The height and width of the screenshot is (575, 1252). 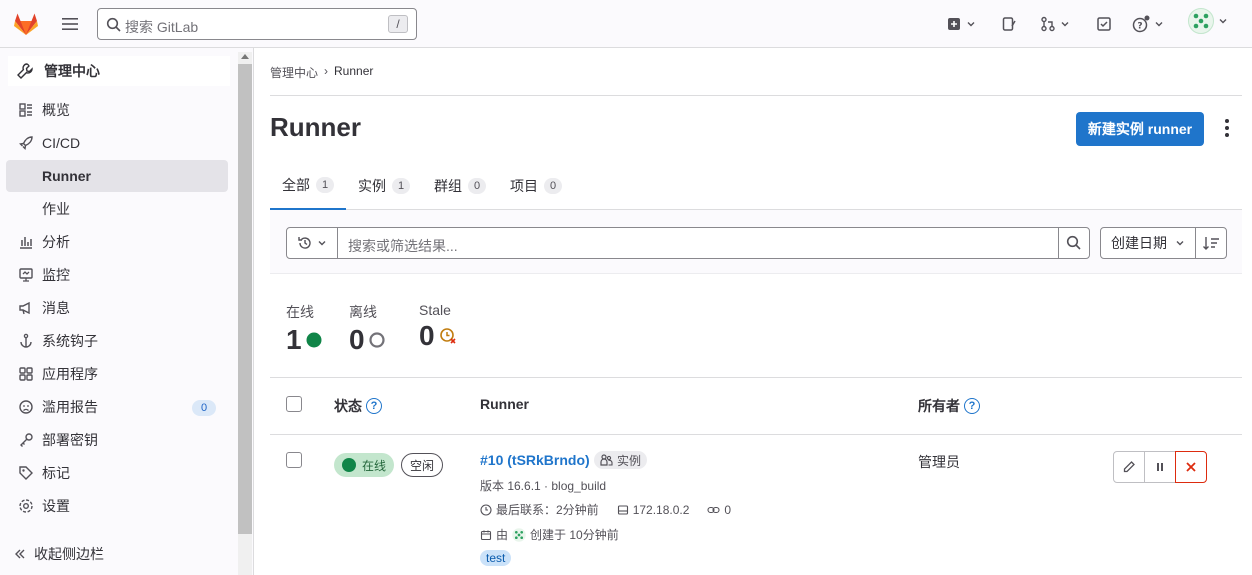 I want to click on more-actions-icon, so click(x=1227, y=128).